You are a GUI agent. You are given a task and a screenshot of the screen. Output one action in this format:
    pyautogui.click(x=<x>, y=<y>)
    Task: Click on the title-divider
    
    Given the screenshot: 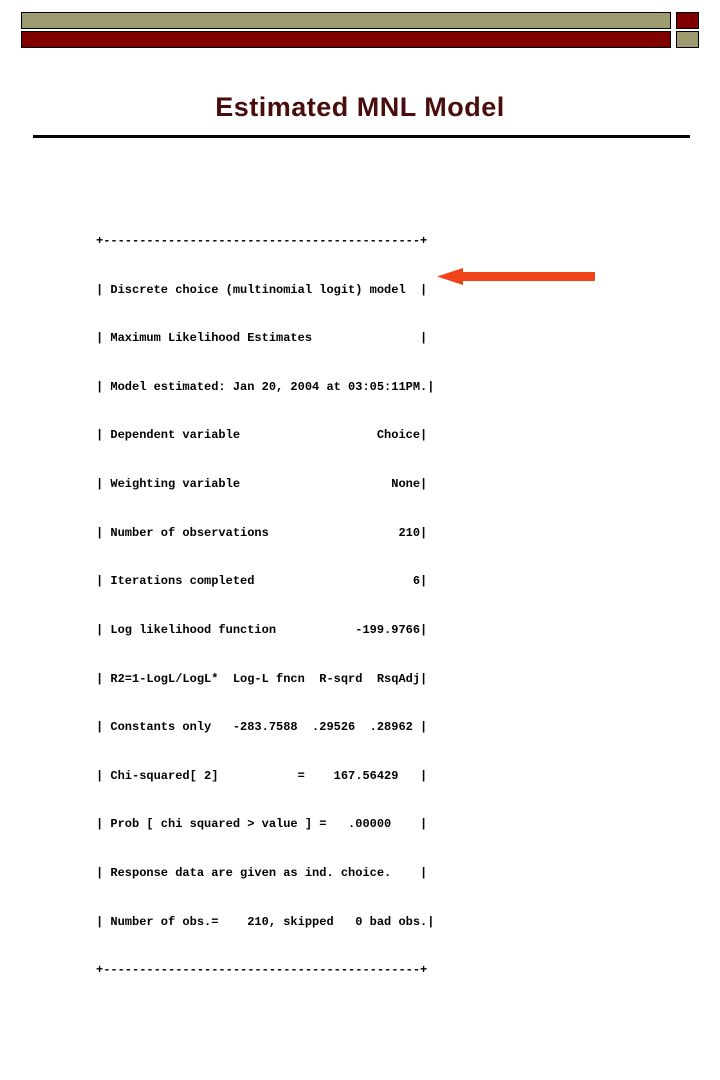 What is the action you would take?
    pyautogui.click(x=361, y=136)
    